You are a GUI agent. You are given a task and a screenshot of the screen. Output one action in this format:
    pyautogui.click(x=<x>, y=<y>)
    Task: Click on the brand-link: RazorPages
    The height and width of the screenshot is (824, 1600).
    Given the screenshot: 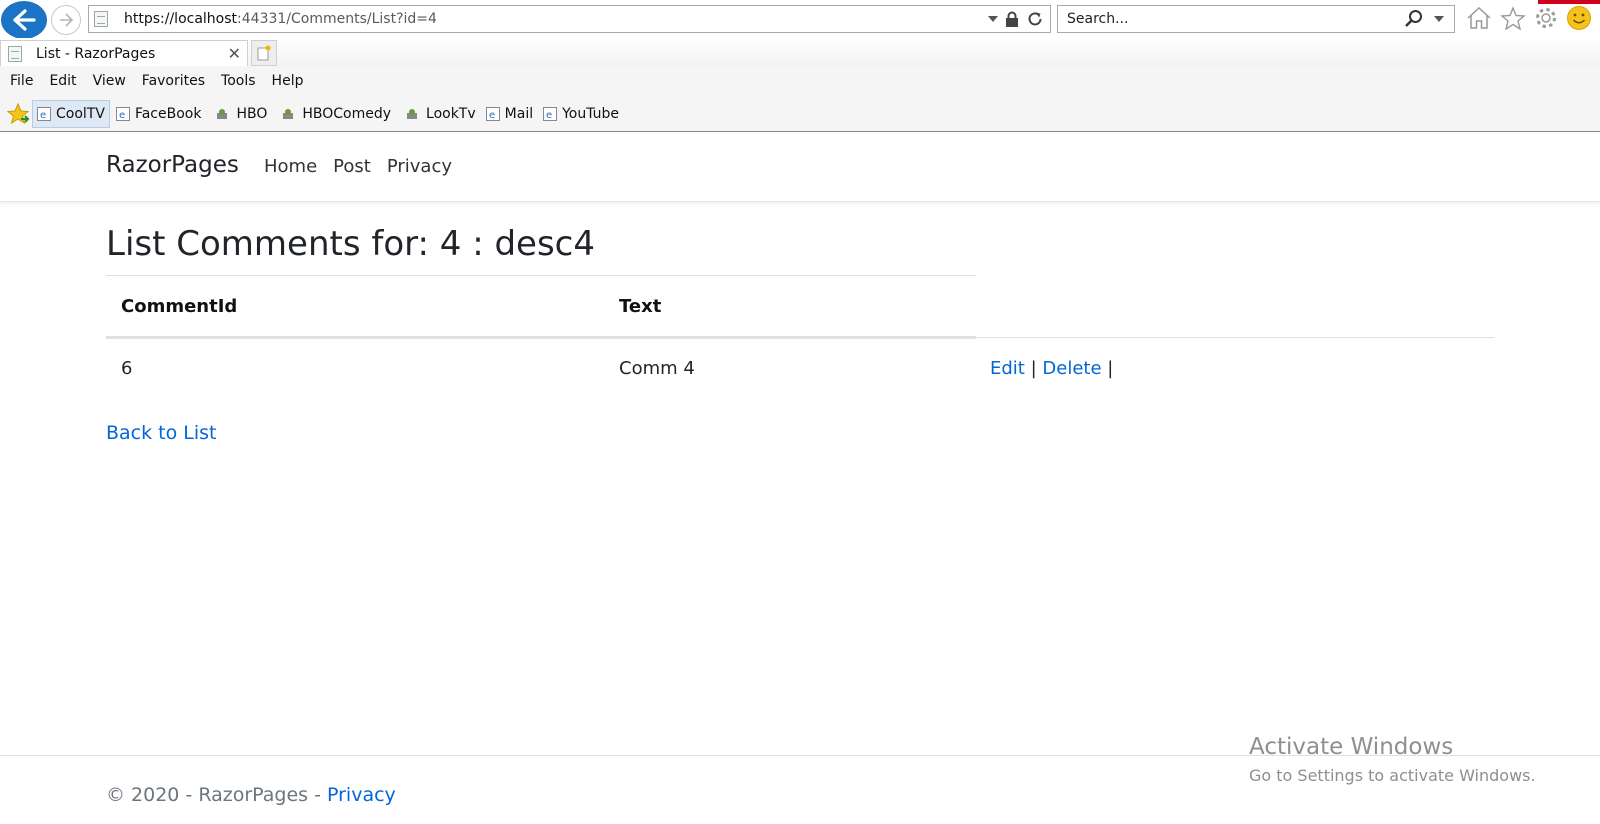 What is the action you would take?
    pyautogui.click(x=172, y=165)
    